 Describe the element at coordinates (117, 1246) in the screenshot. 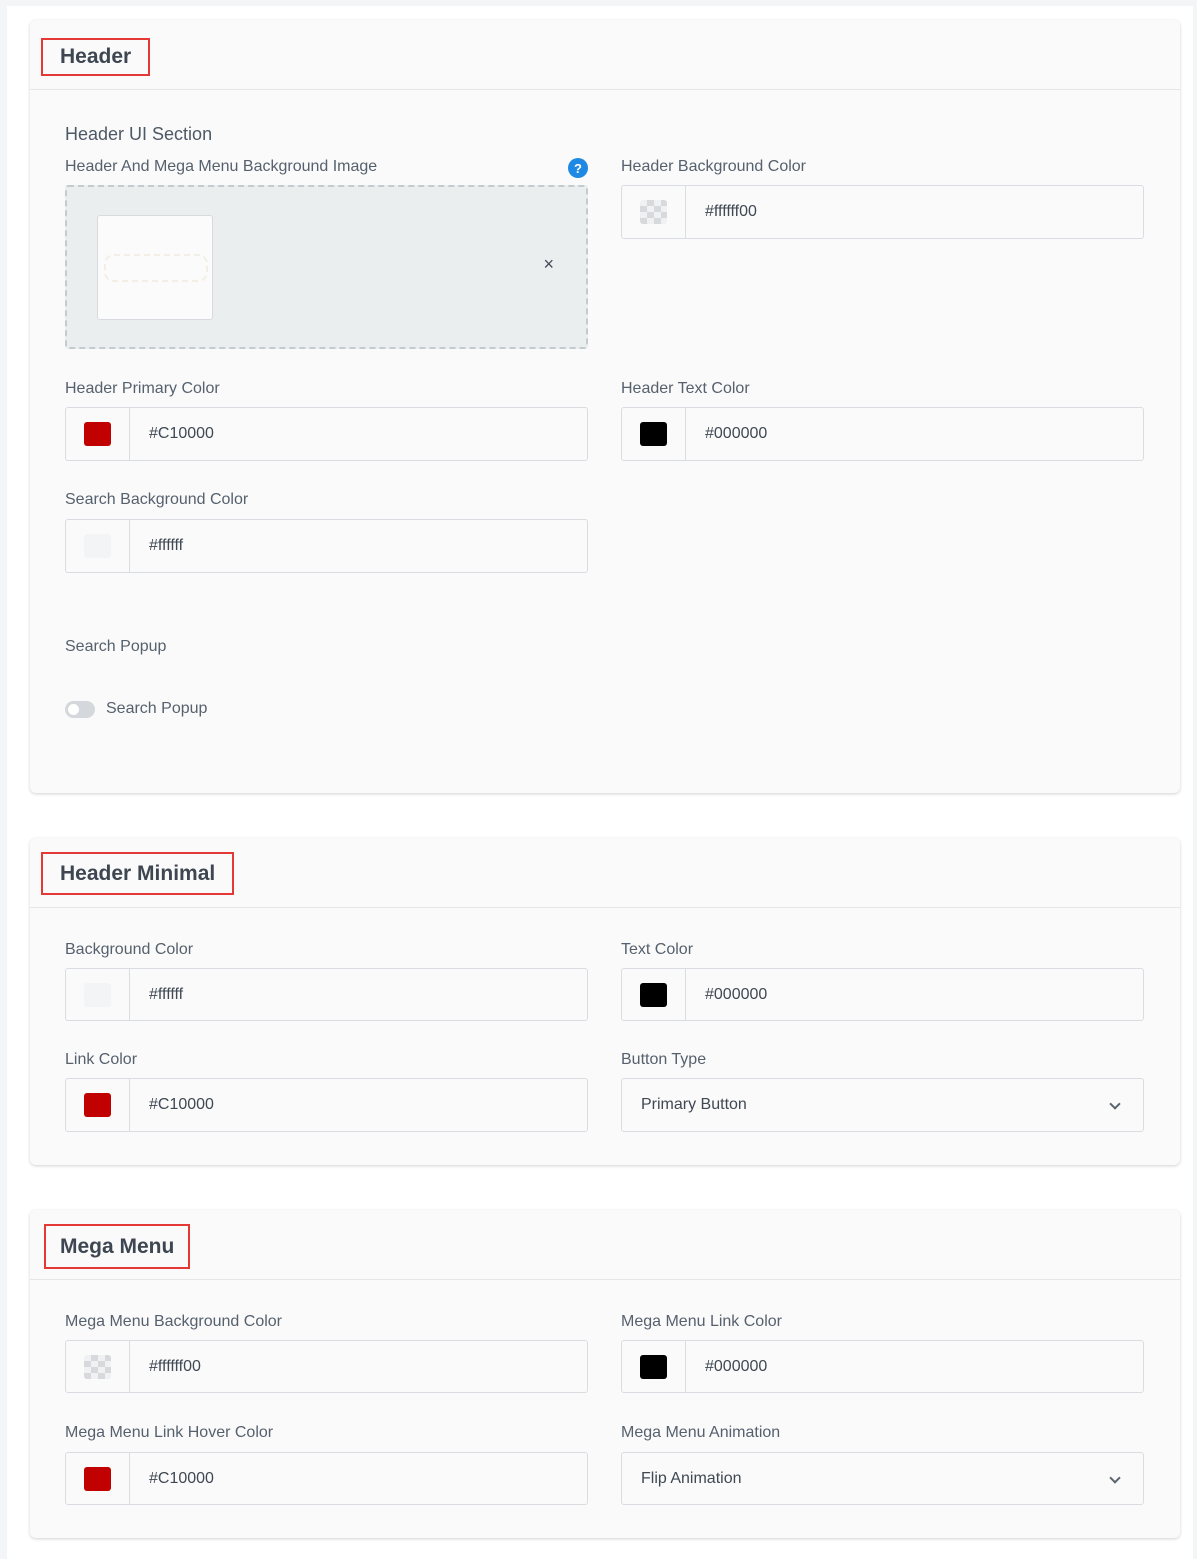

I see `mega-menu-card-title: Mega Menu` at that location.